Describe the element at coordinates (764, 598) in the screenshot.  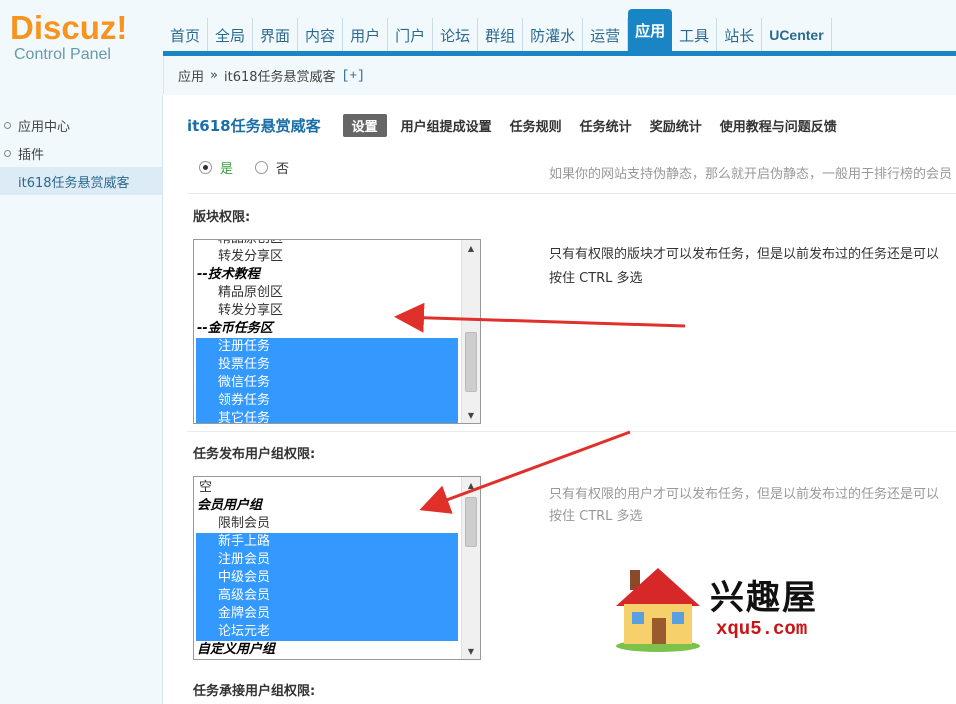
I see `watermark-text: 兴趣屋` at that location.